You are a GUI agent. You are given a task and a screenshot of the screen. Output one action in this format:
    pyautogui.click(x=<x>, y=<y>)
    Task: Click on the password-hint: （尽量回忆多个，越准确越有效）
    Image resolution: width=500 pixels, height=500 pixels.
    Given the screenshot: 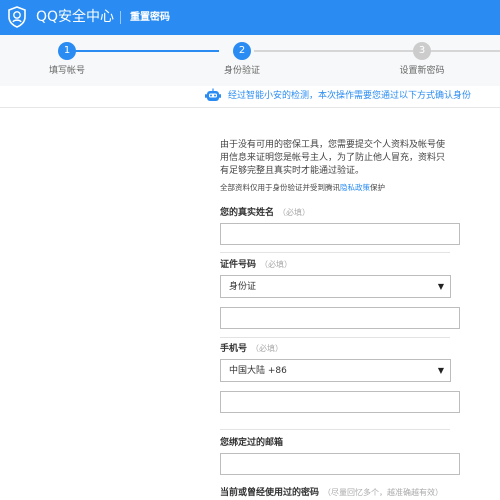 What is the action you would take?
    pyautogui.click(x=383, y=492)
    